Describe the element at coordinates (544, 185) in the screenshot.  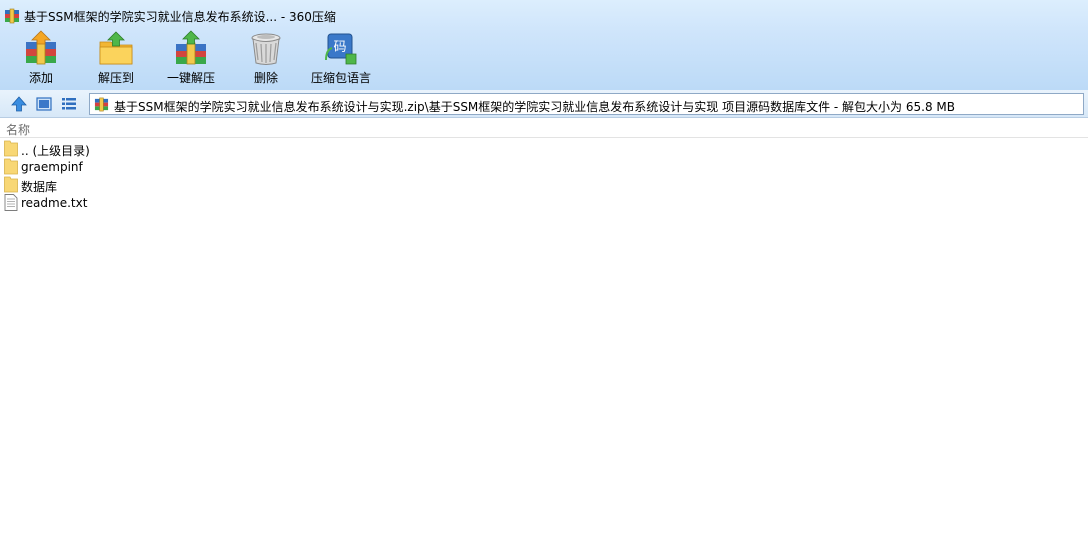
I see `list-item-folder: 数据库` at that location.